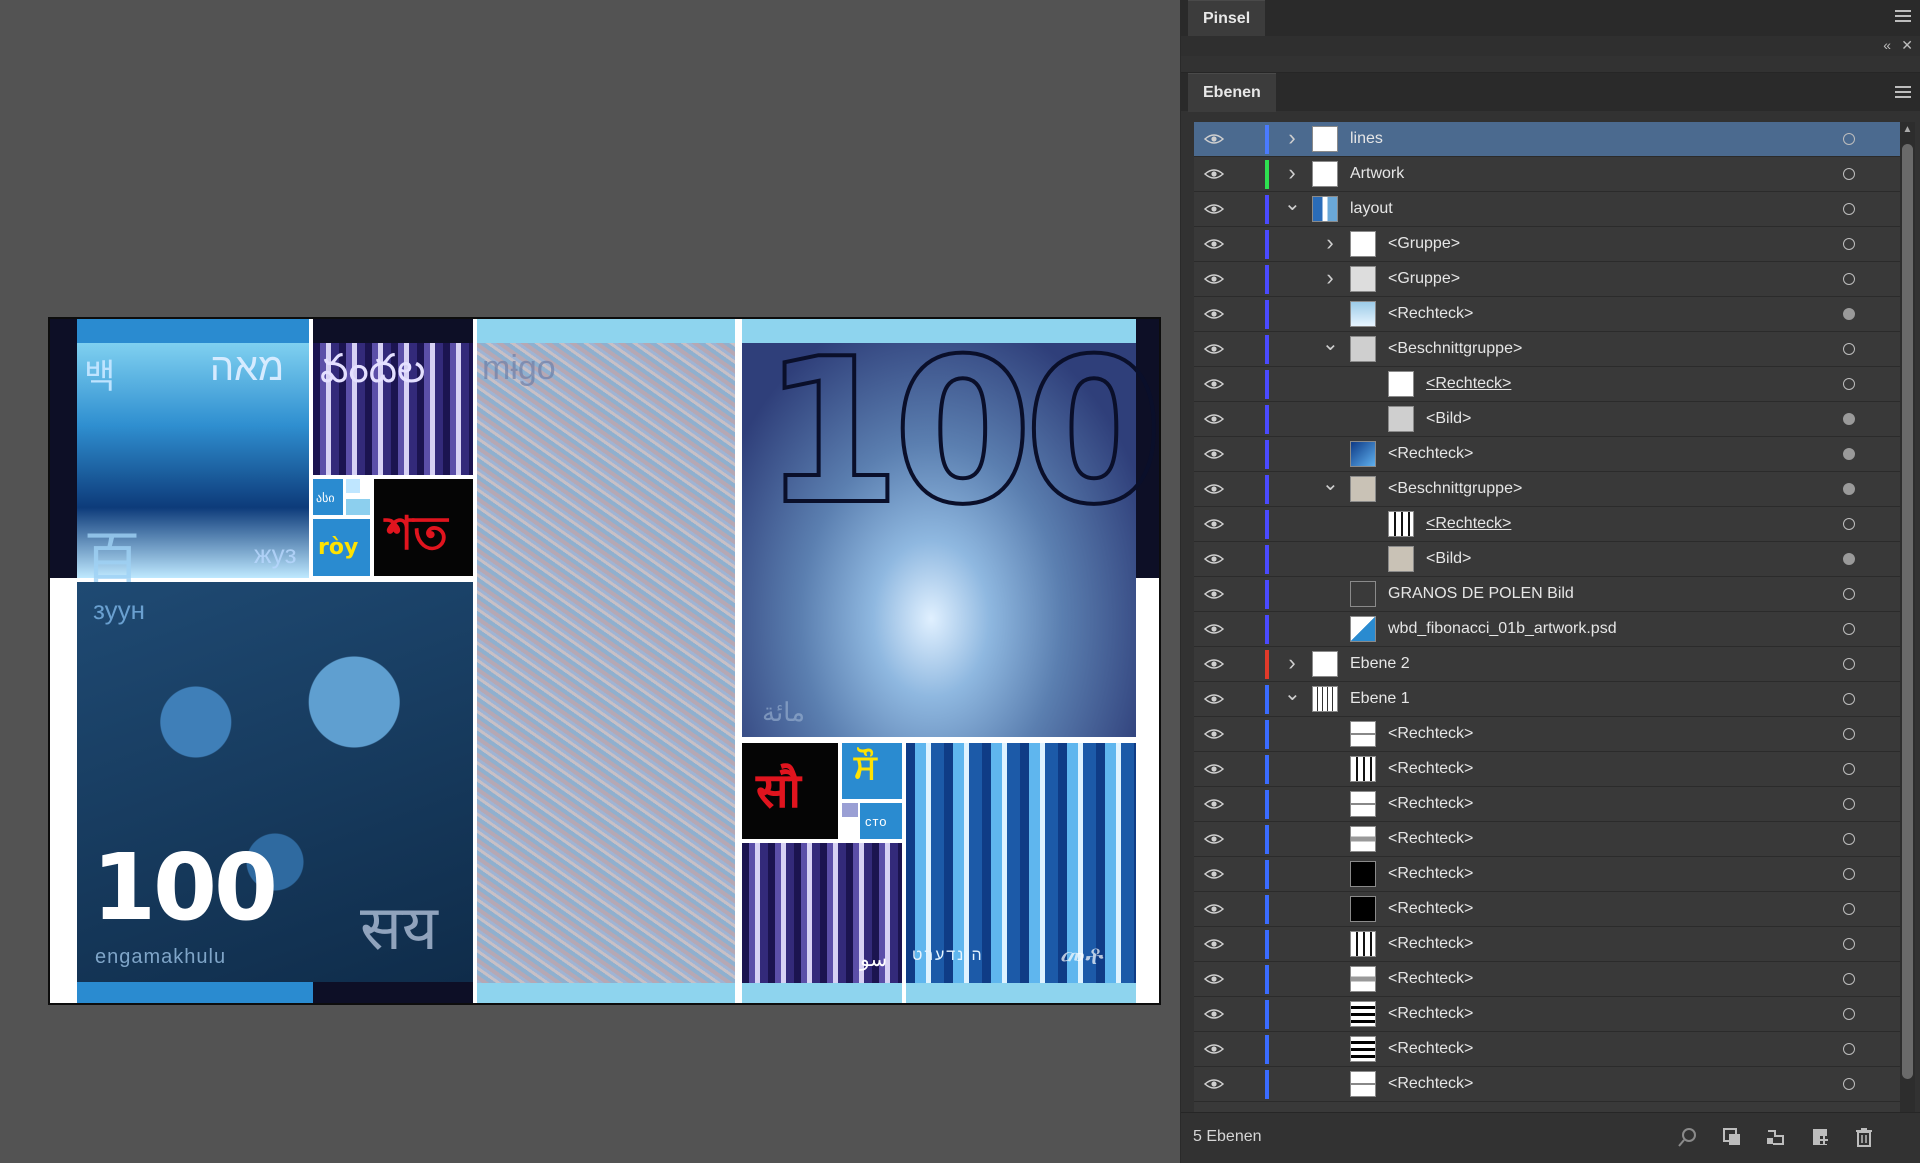  Describe the element at coordinates (1232, 92) in the screenshot. I see `tab-layers: Ebenen` at that location.